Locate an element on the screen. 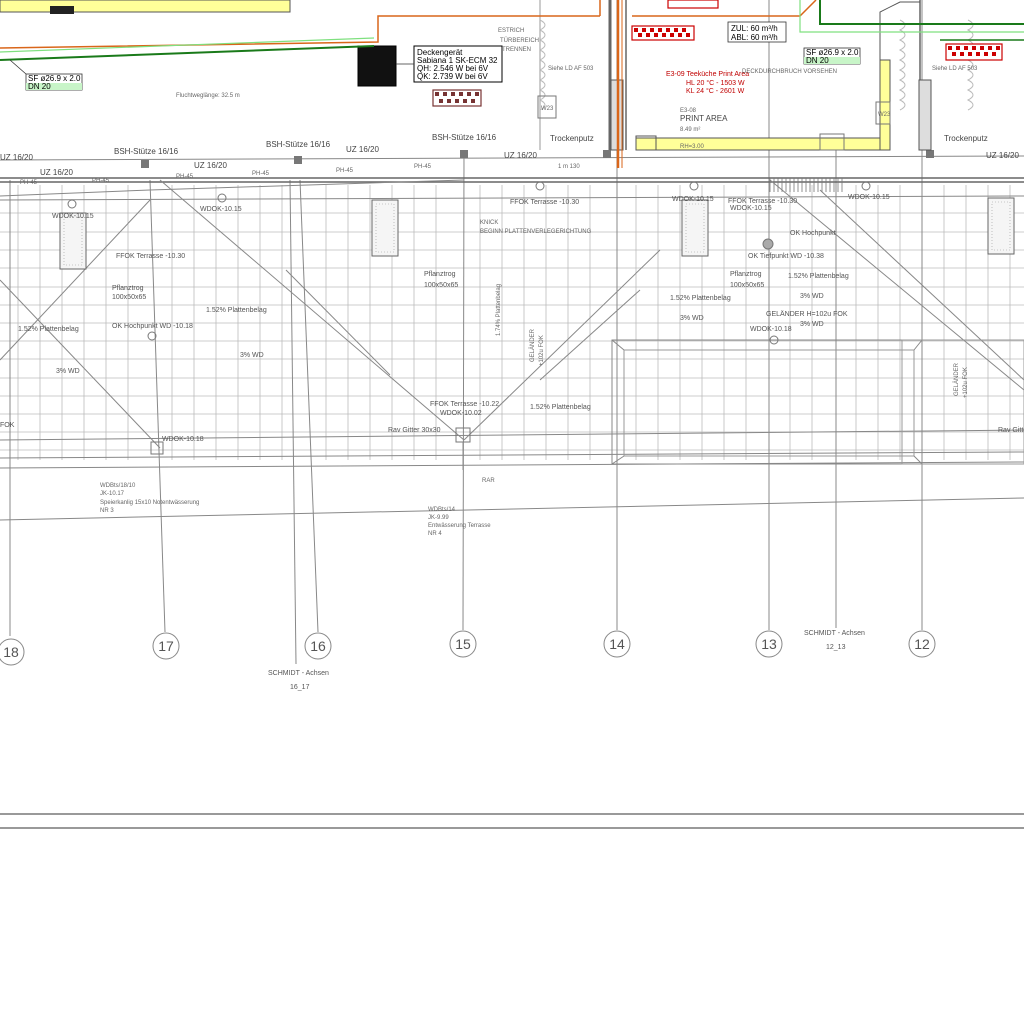 The image size is (1024, 1029). dn-label-right: DN 20 is located at coordinates (817, 60).